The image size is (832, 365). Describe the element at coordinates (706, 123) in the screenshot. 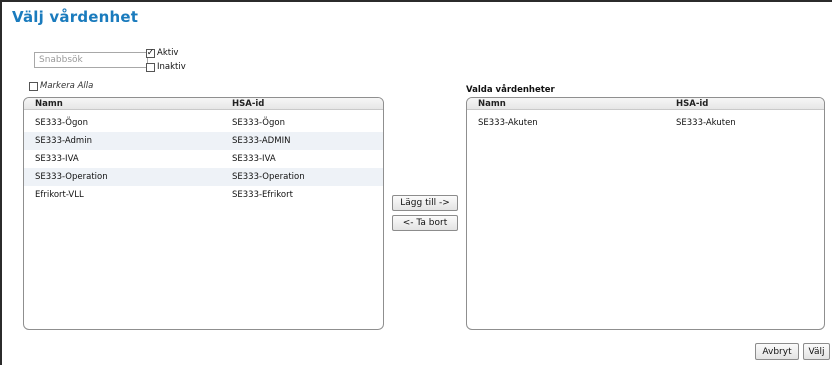

I see `unit-hsa-id: SE333-Akuten` at that location.